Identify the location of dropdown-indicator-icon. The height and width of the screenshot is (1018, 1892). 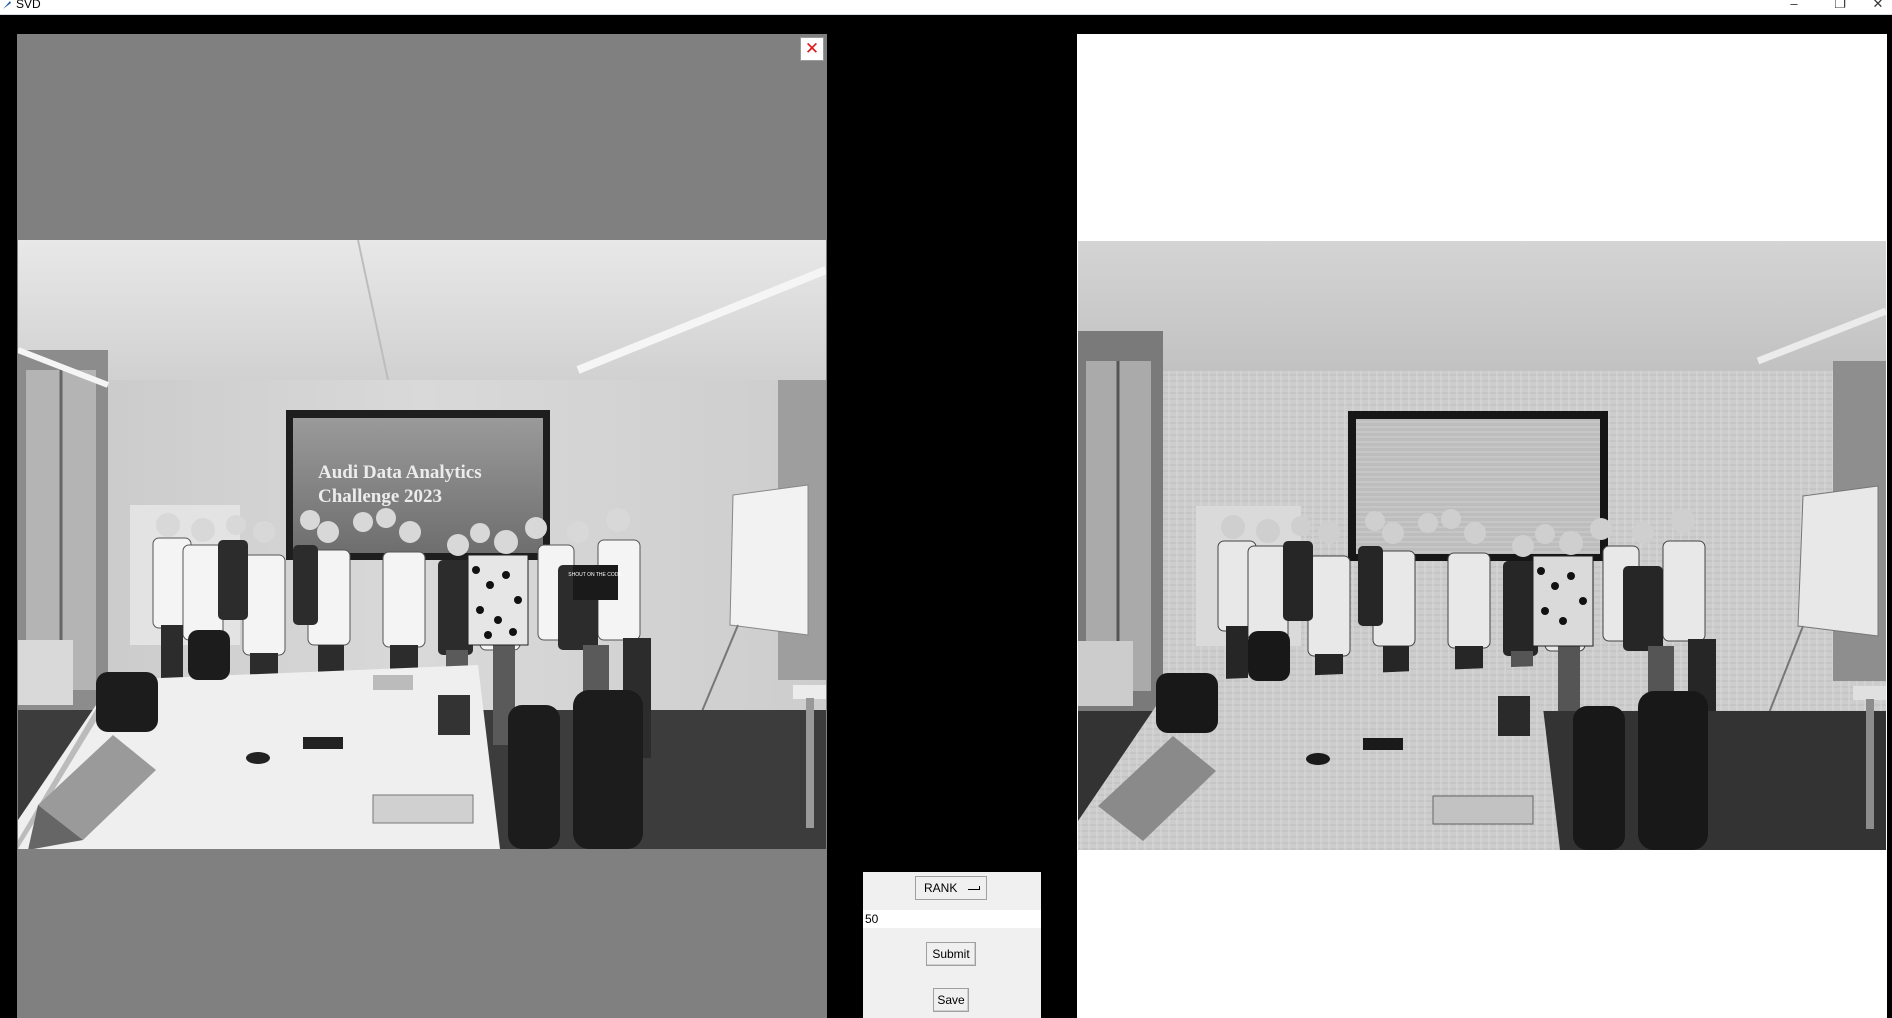
(974, 888).